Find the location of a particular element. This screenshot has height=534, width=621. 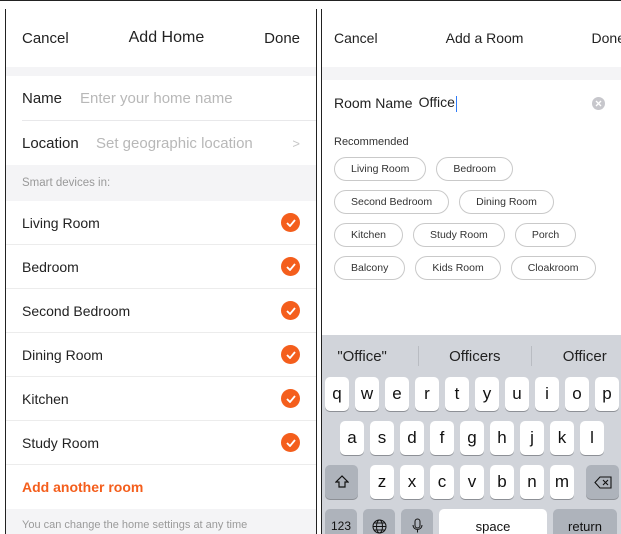

keyboard-letter-keys: zxcvbnm is located at coordinates (472, 482).